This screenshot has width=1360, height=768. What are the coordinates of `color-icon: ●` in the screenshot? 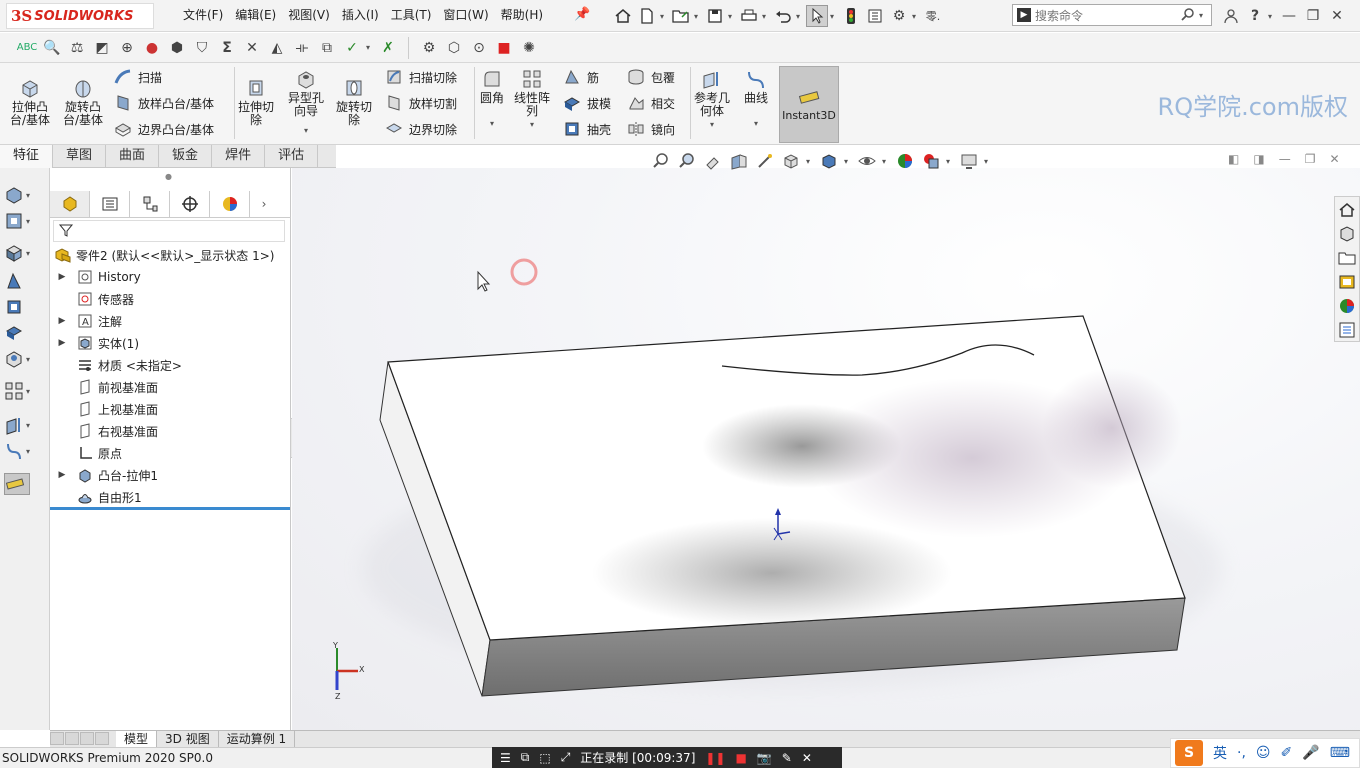 It's located at (152, 48).